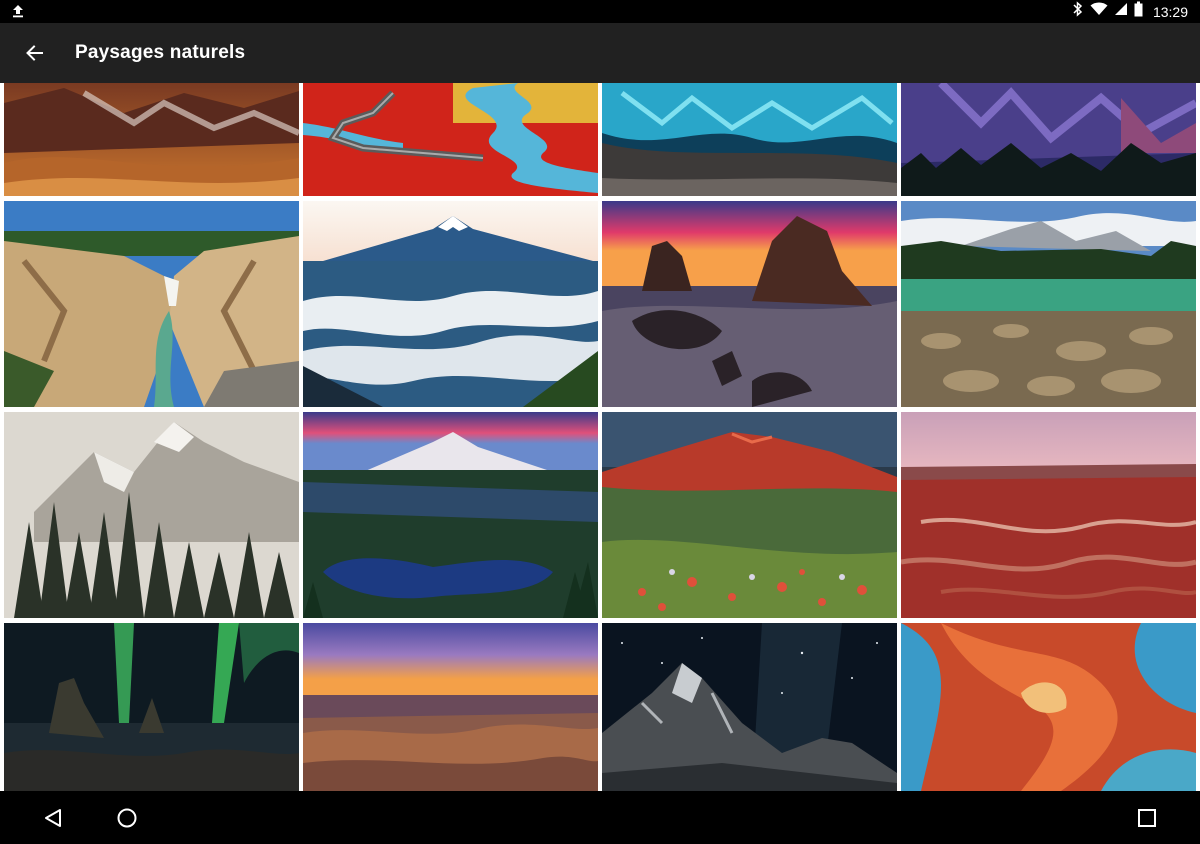 This screenshot has width=1200, height=844. What do you see at coordinates (749, 139) in the screenshot?
I see `ice-cave-photo` at bounding box center [749, 139].